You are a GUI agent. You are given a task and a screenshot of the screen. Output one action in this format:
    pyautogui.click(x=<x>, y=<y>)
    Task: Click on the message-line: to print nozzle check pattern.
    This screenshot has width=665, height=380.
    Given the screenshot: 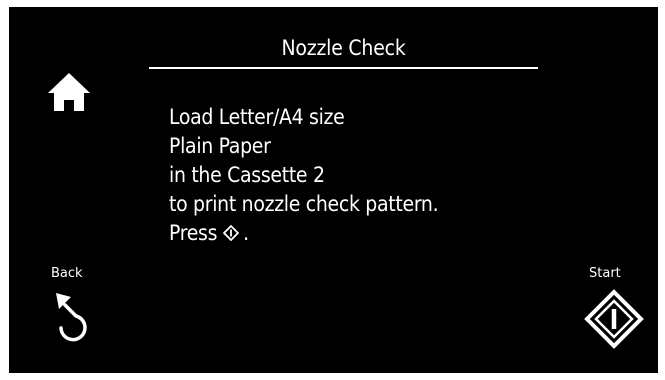 What is the action you would take?
    pyautogui.click(x=304, y=204)
    